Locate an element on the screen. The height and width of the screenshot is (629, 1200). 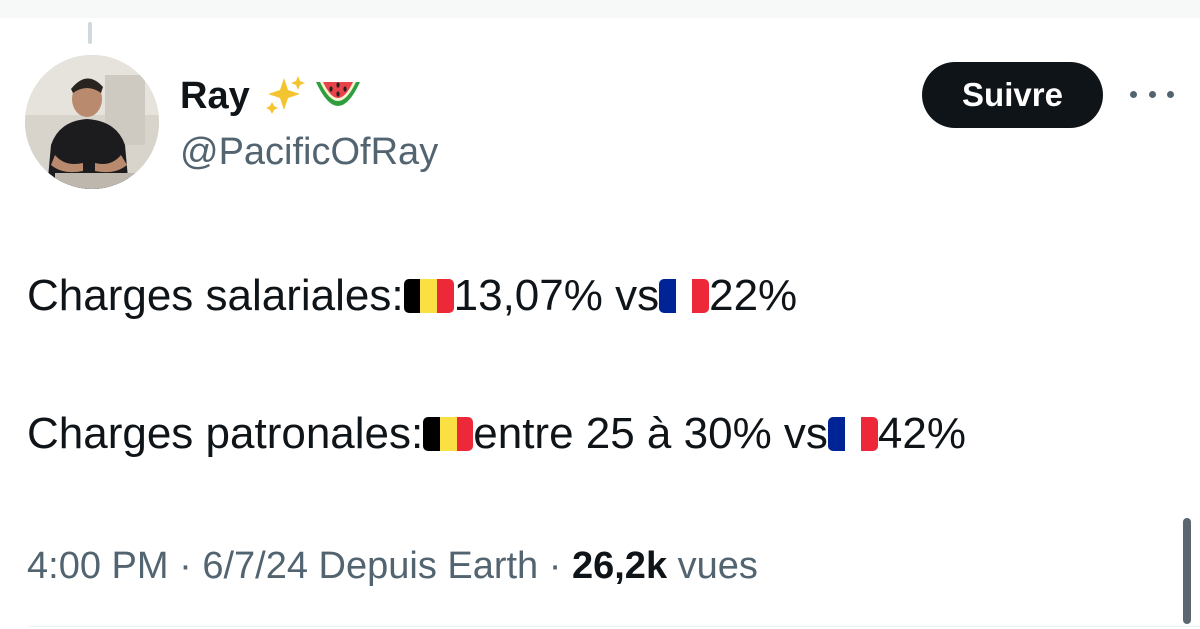
avatar is located at coordinates (92, 122).